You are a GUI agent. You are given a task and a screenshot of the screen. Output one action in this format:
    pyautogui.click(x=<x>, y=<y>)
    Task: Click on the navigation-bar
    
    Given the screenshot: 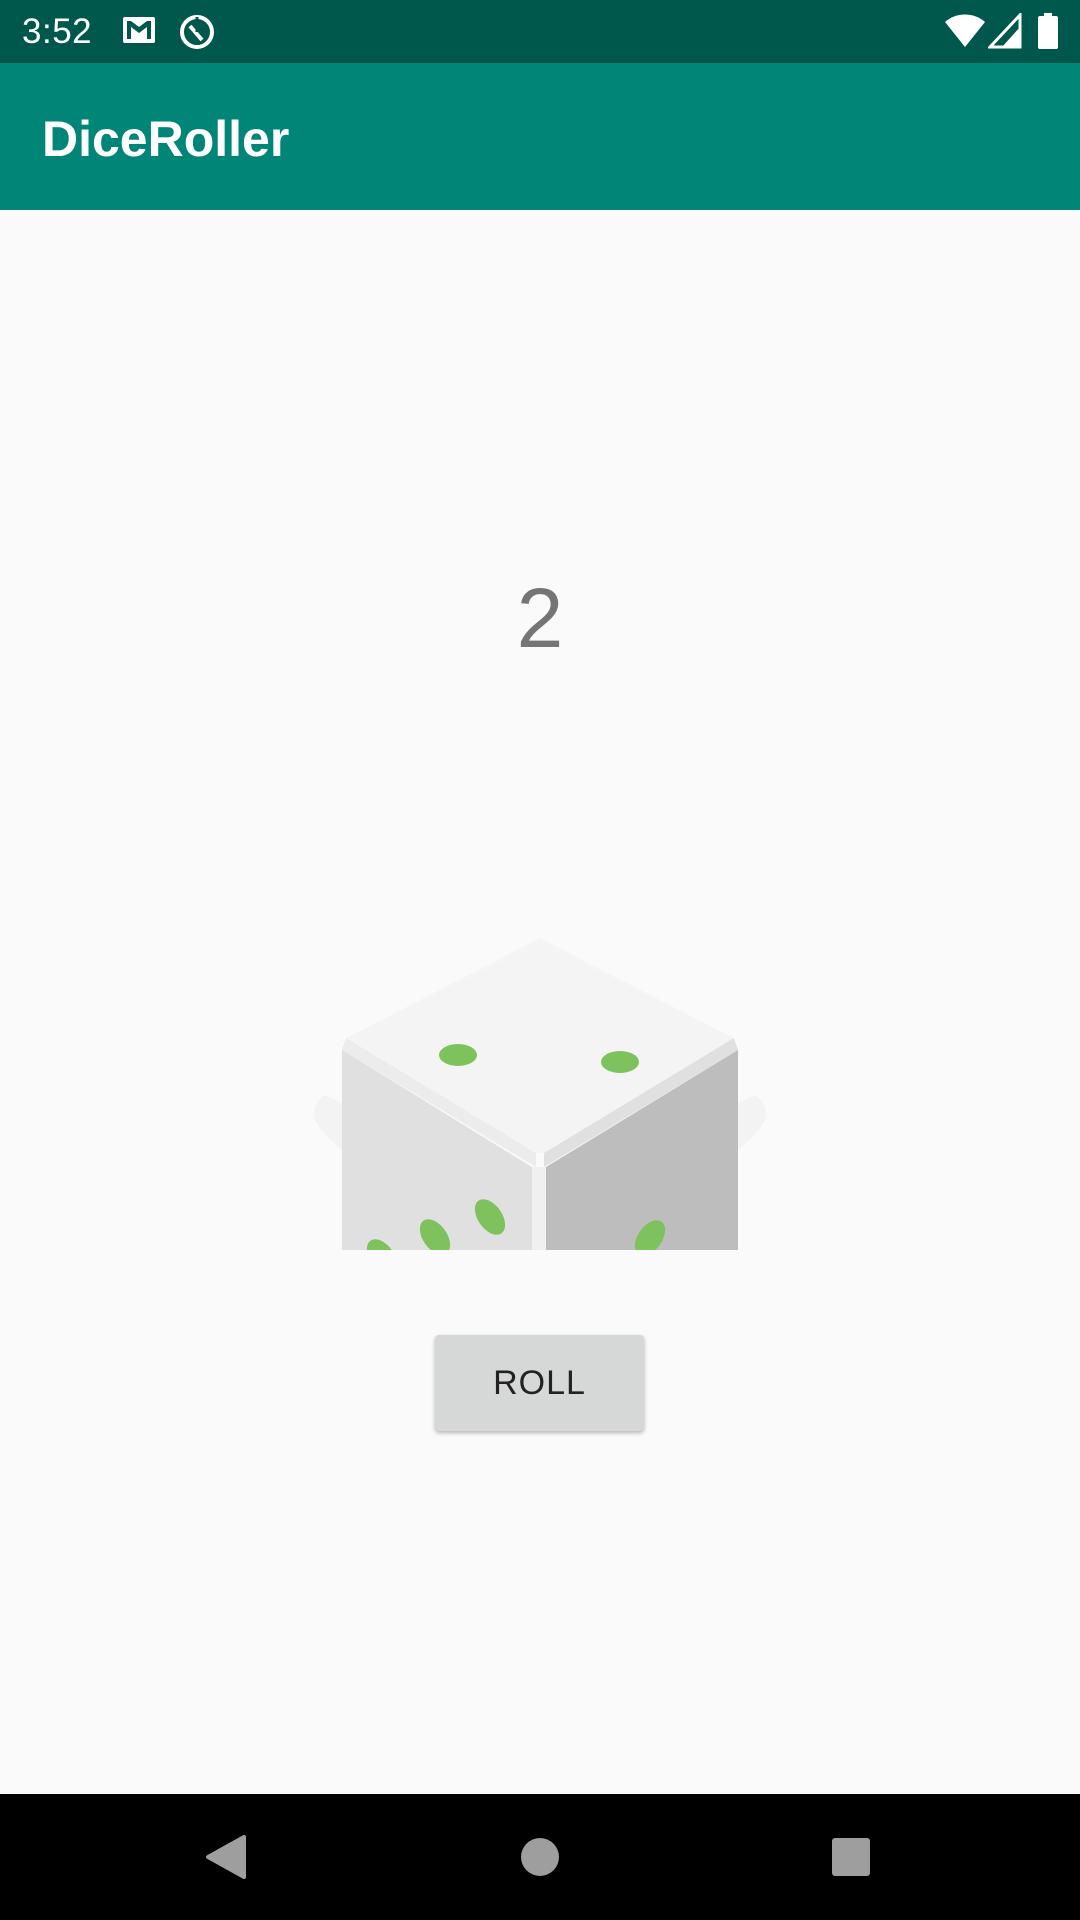 What is the action you would take?
    pyautogui.click(x=540, y=1857)
    